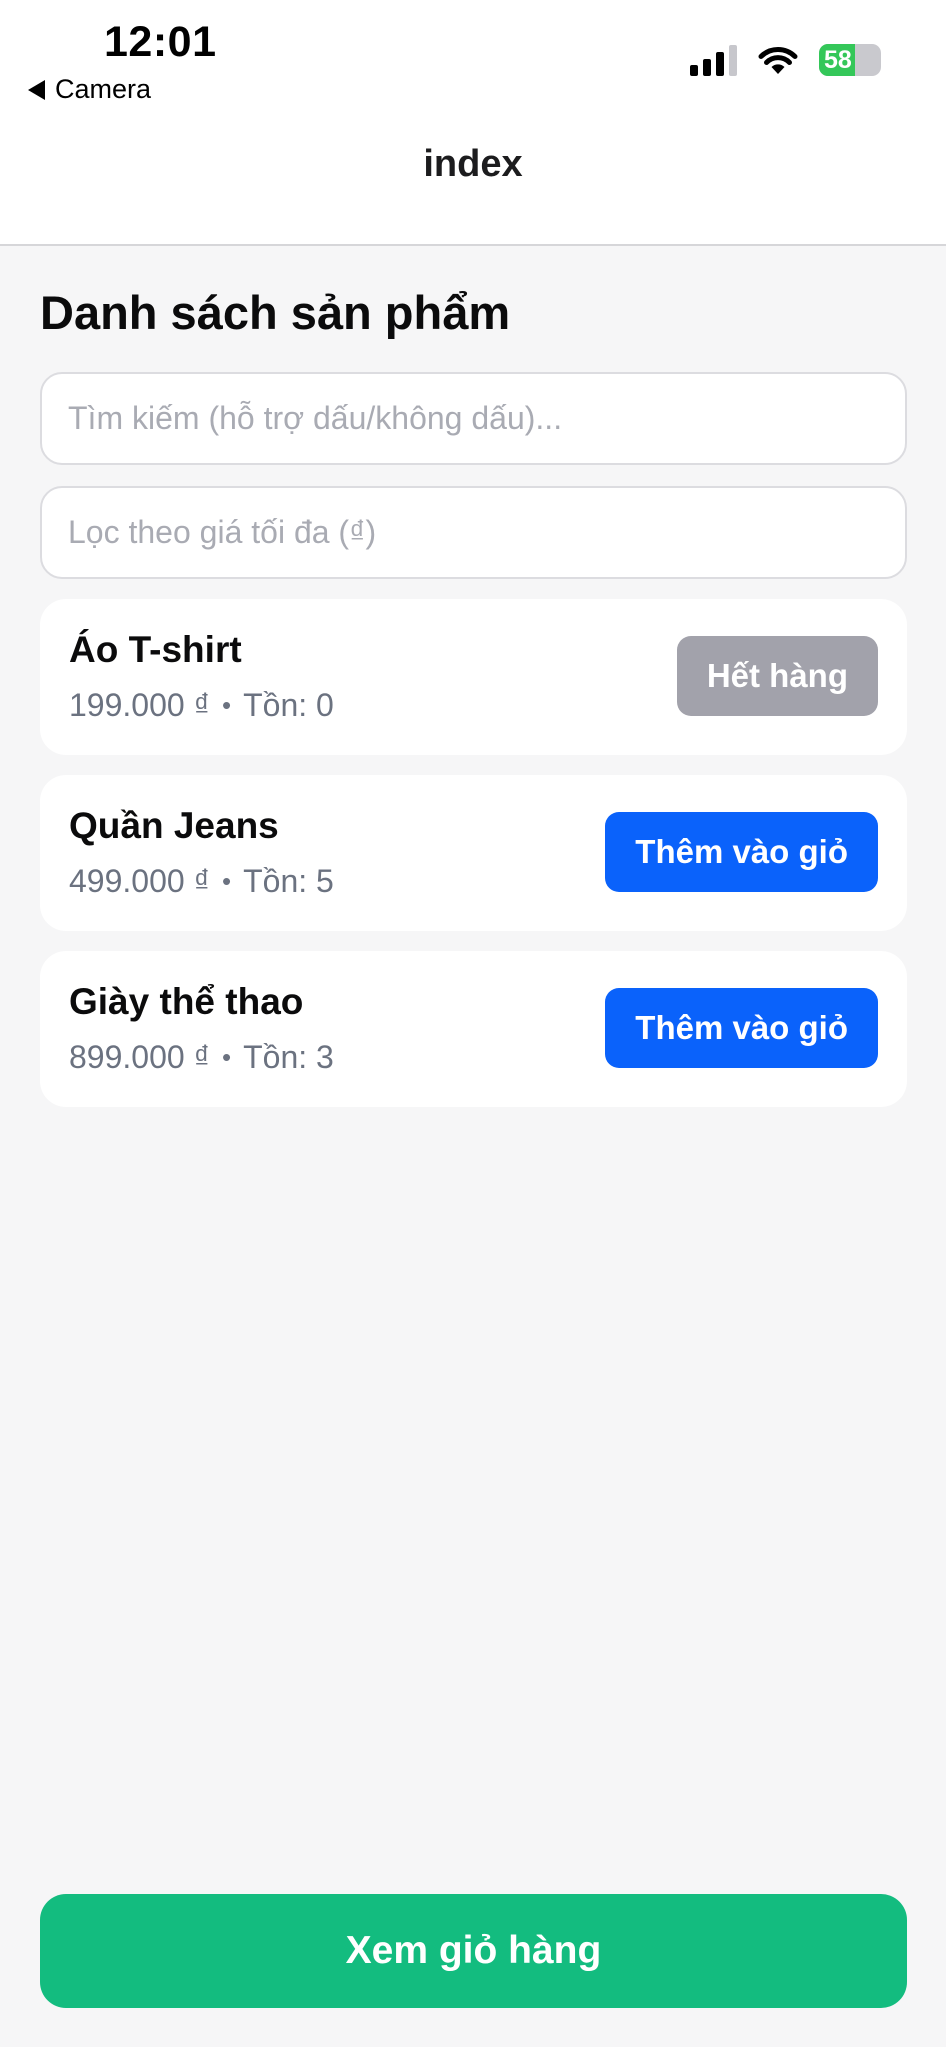 This screenshot has width=946, height=2047. What do you see at coordinates (139, 881) in the screenshot?
I see `product-price: 499.000 ₫` at bounding box center [139, 881].